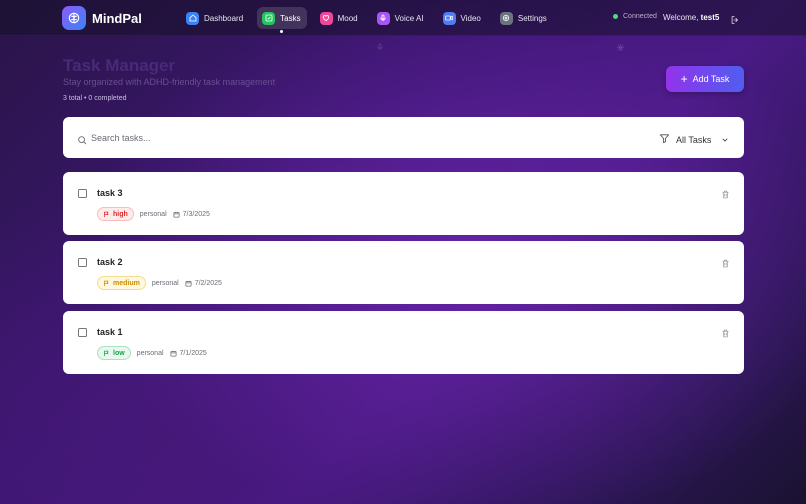  Describe the element at coordinates (449, 18) in the screenshot. I see `video-icon` at that location.